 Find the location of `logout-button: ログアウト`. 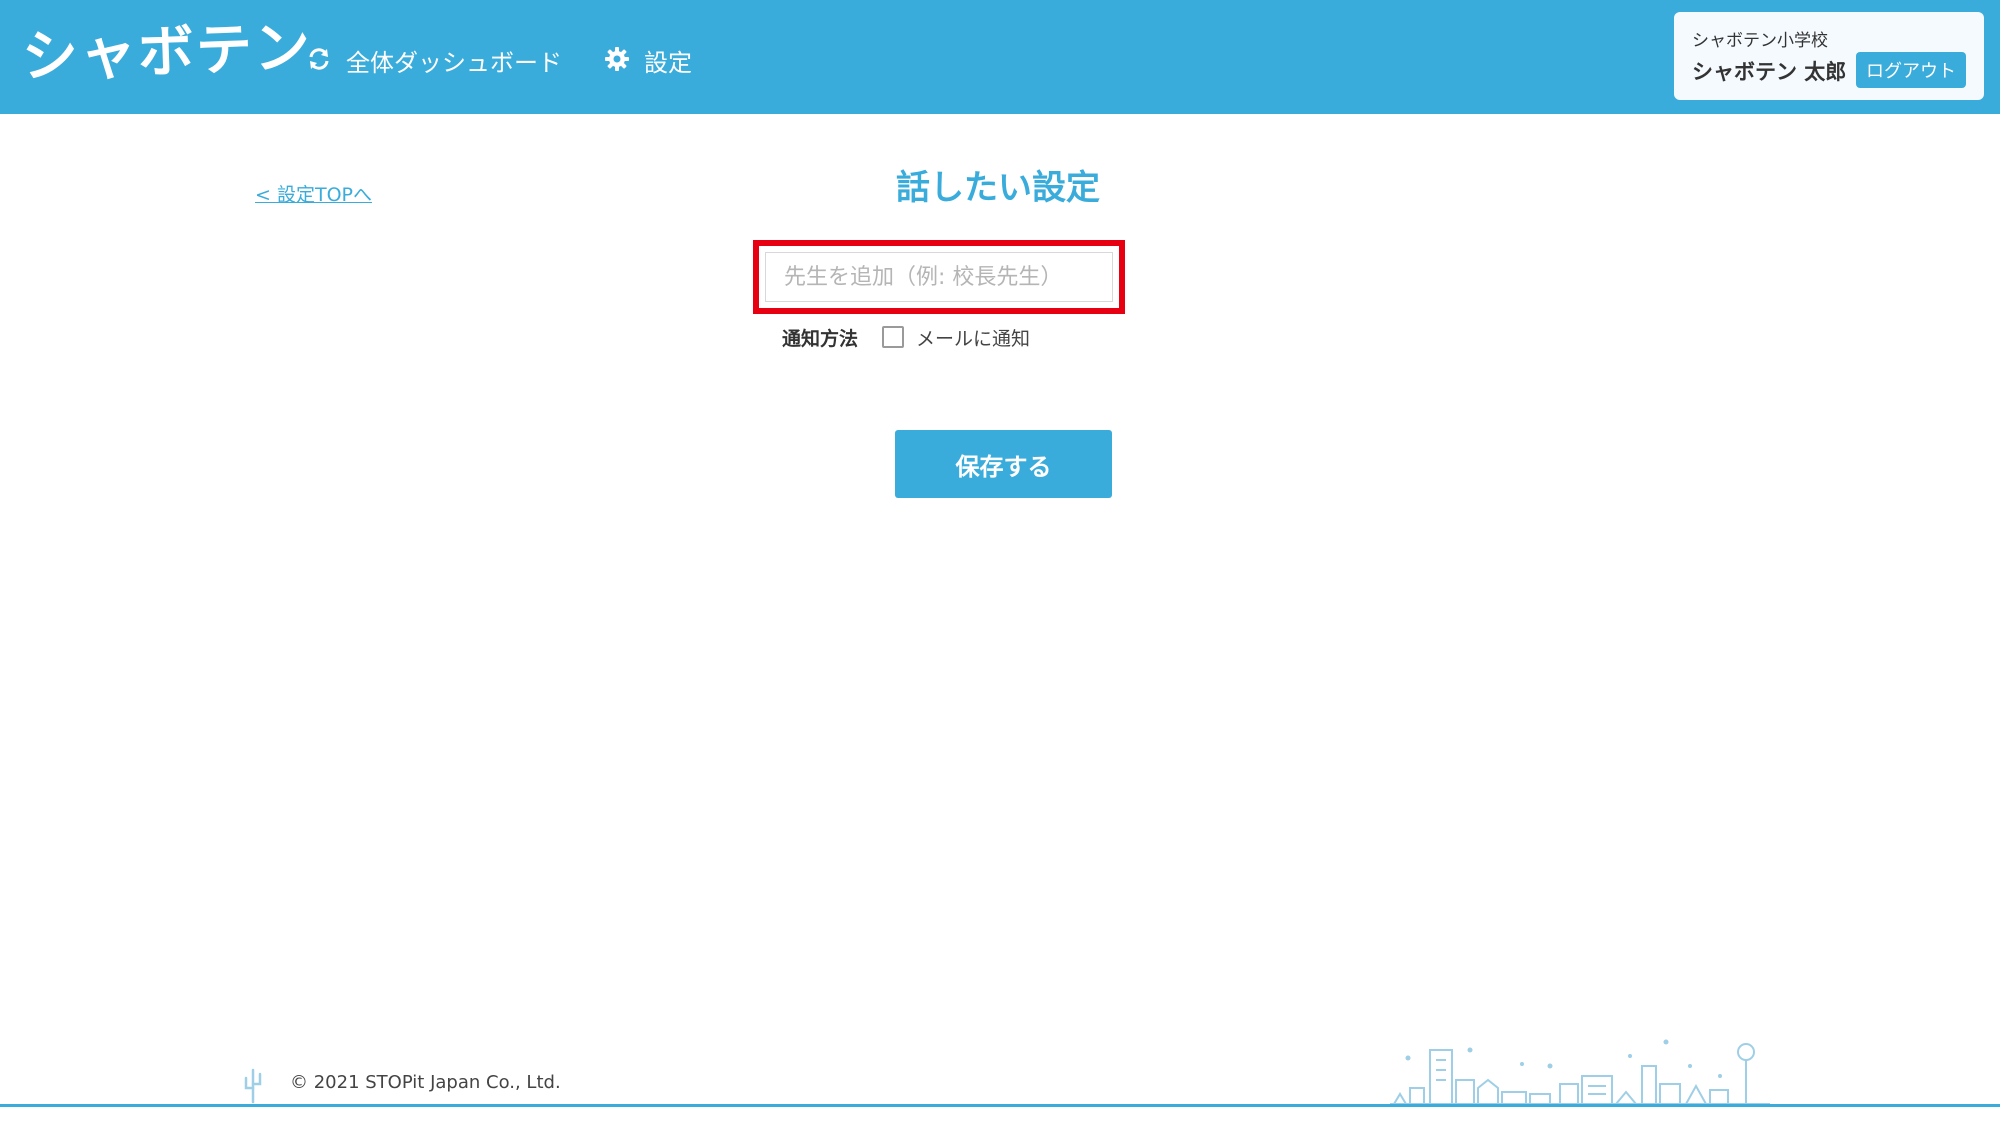

logout-button: ログアウト is located at coordinates (1911, 70).